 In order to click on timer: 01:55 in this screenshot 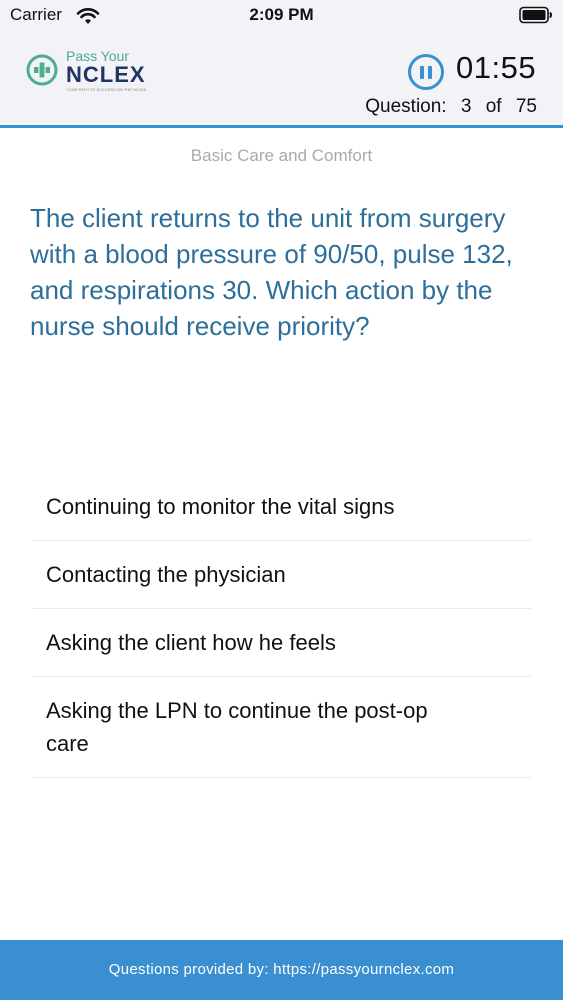, I will do `click(496, 67)`.